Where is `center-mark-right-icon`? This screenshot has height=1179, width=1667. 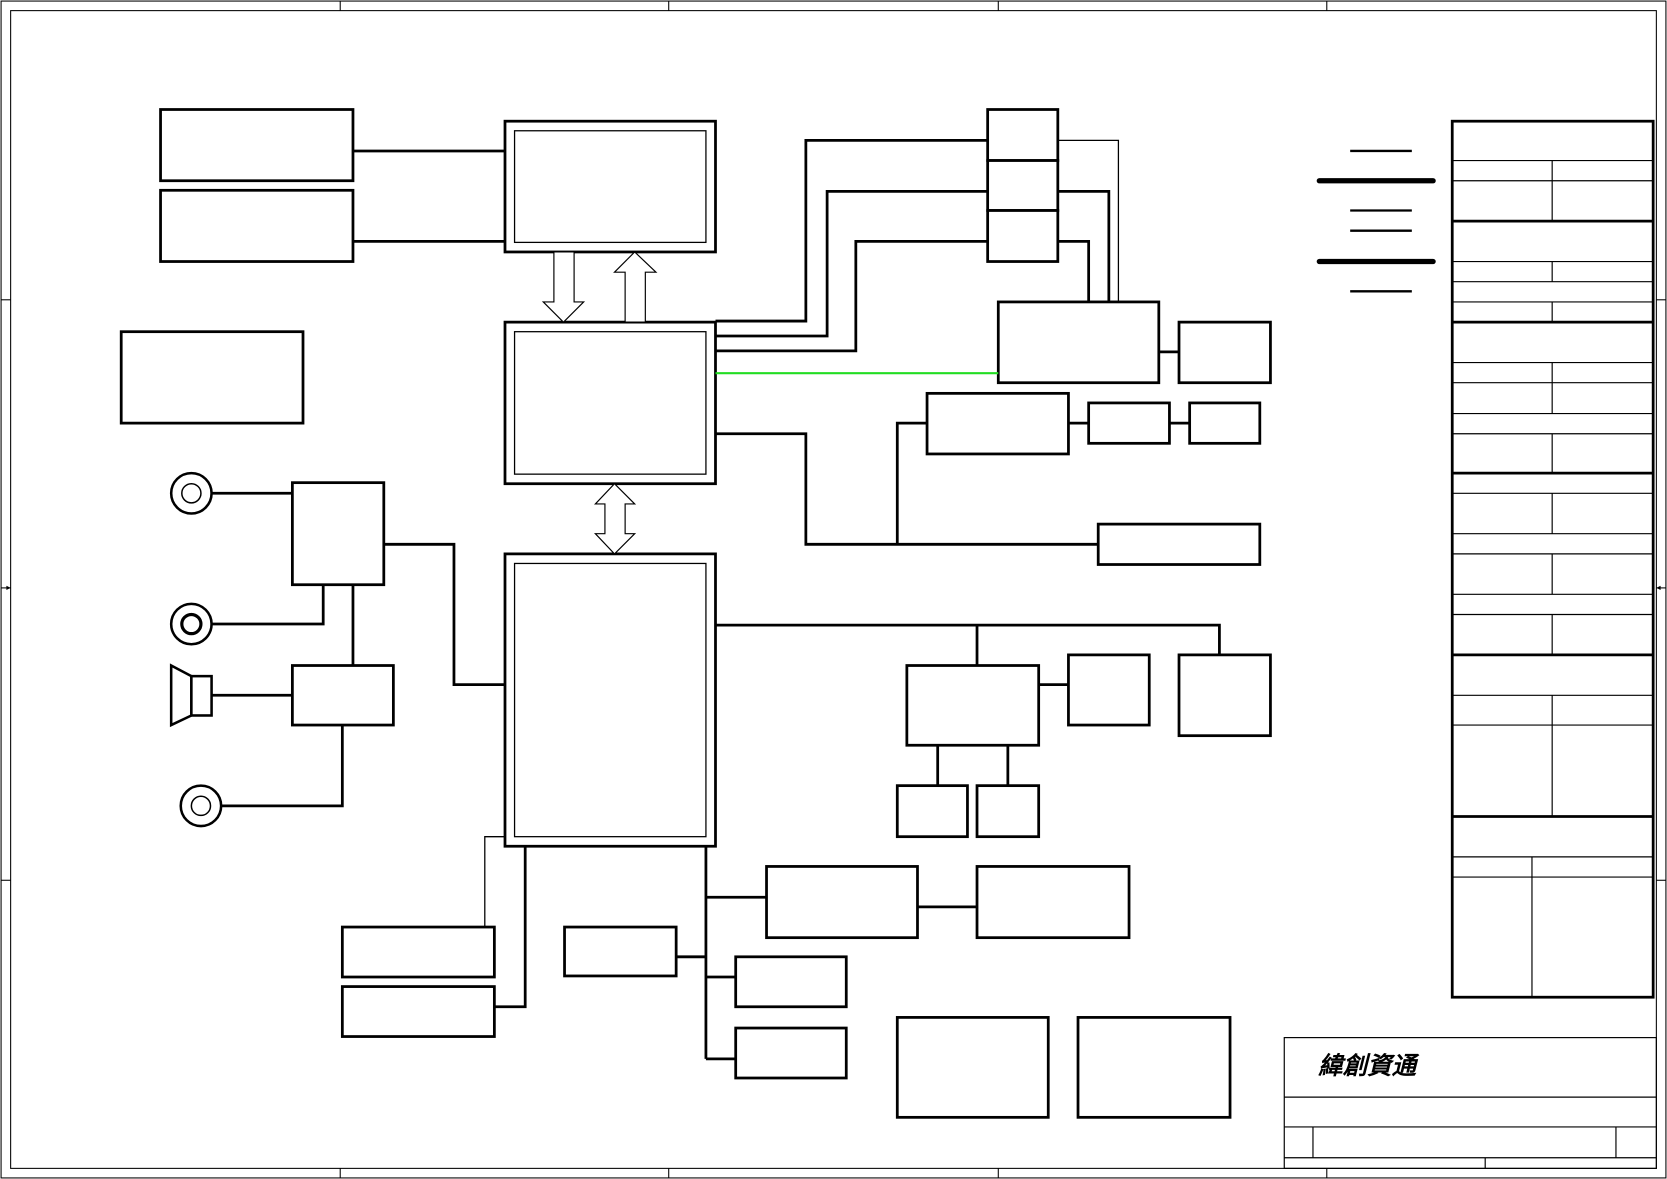 center-mark-right-icon is located at coordinates (1661, 588).